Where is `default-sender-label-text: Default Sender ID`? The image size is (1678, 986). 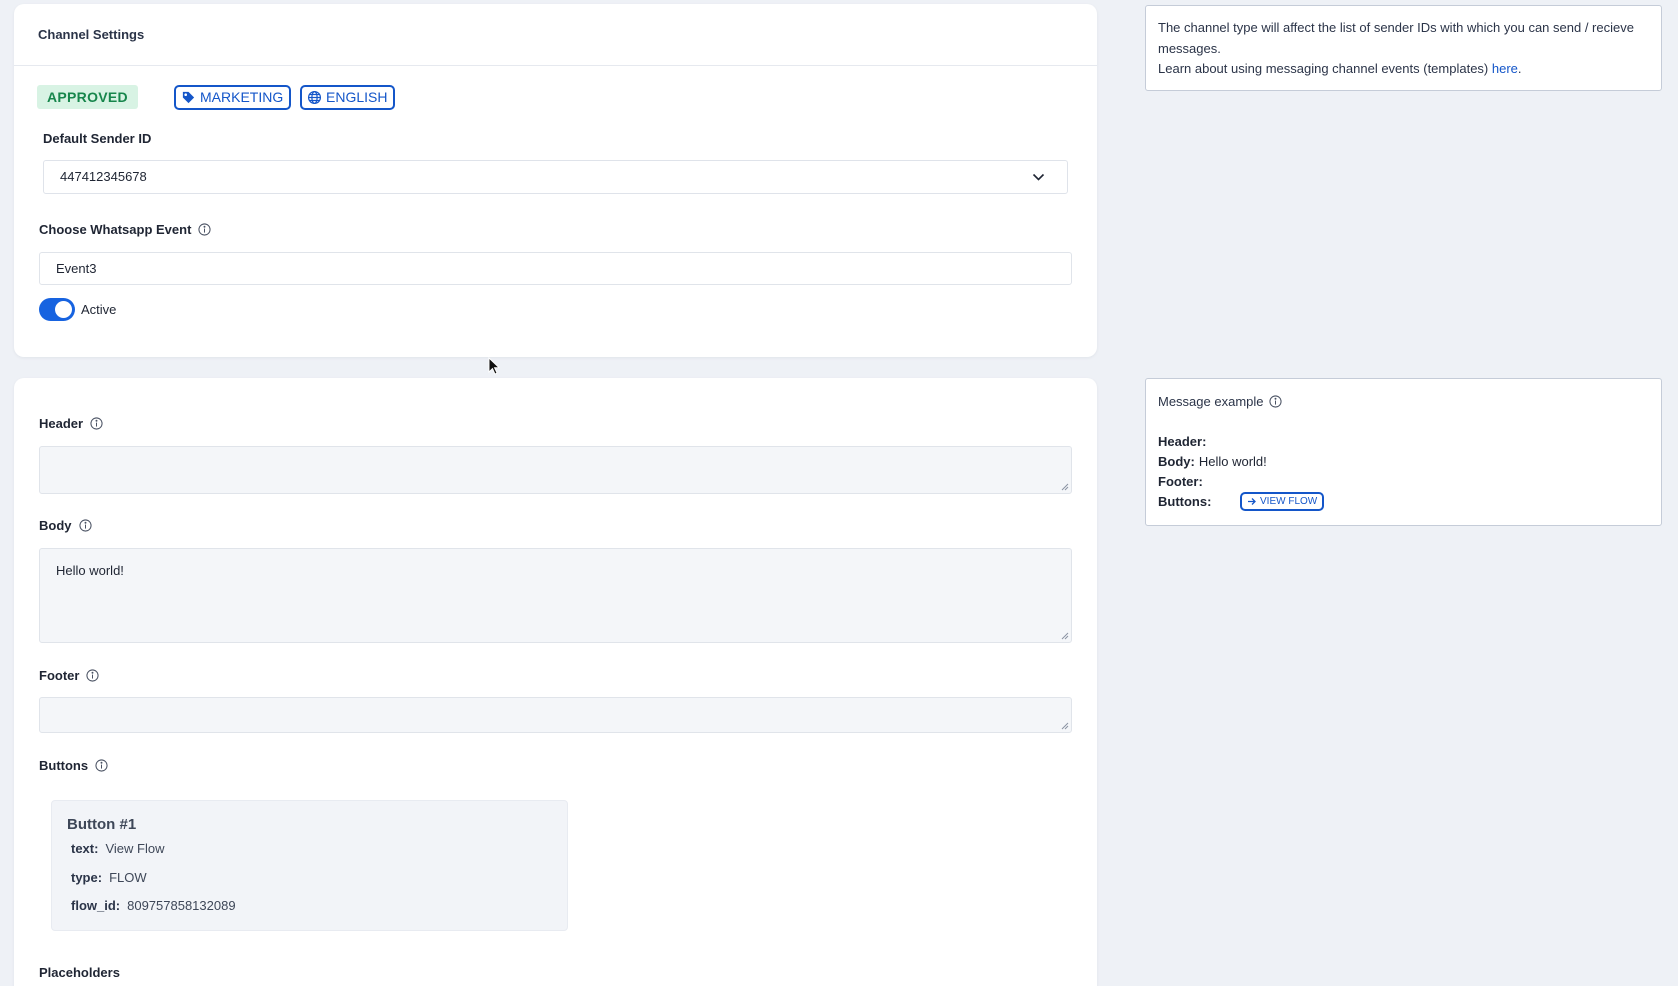 default-sender-label-text: Default Sender ID is located at coordinates (97, 138).